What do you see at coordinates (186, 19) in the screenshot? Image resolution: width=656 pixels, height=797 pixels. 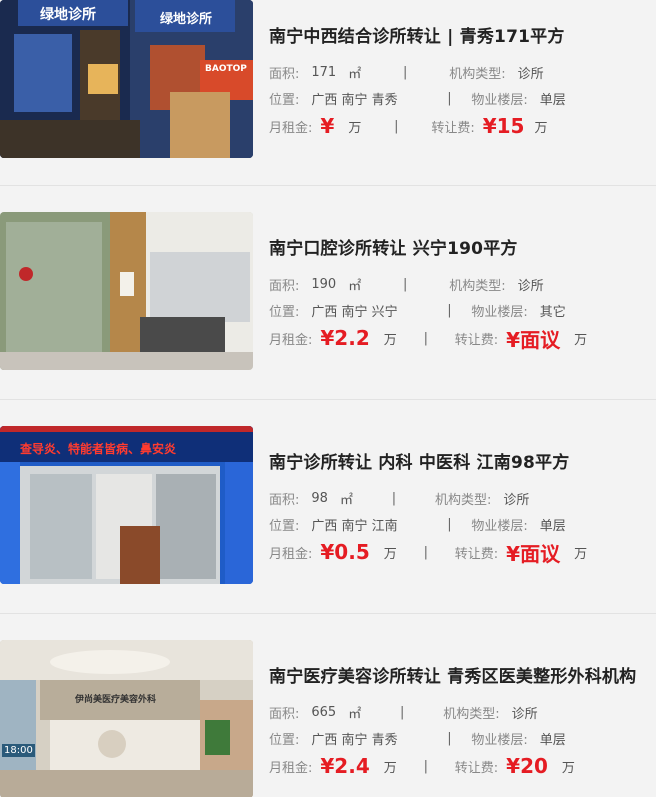 I see `sign-text: 绿地诊所` at bounding box center [186, 19].